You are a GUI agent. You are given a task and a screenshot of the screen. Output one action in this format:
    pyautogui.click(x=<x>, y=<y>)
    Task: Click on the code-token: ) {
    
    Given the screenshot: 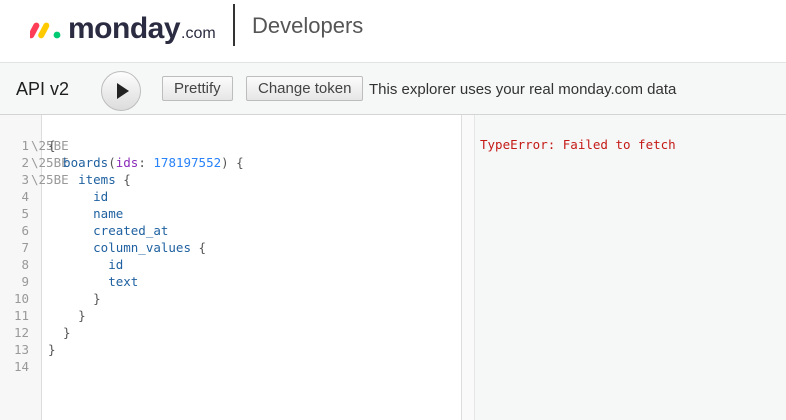 What is the action you would take?
    pyautogui.click(x=232, y=162)
    